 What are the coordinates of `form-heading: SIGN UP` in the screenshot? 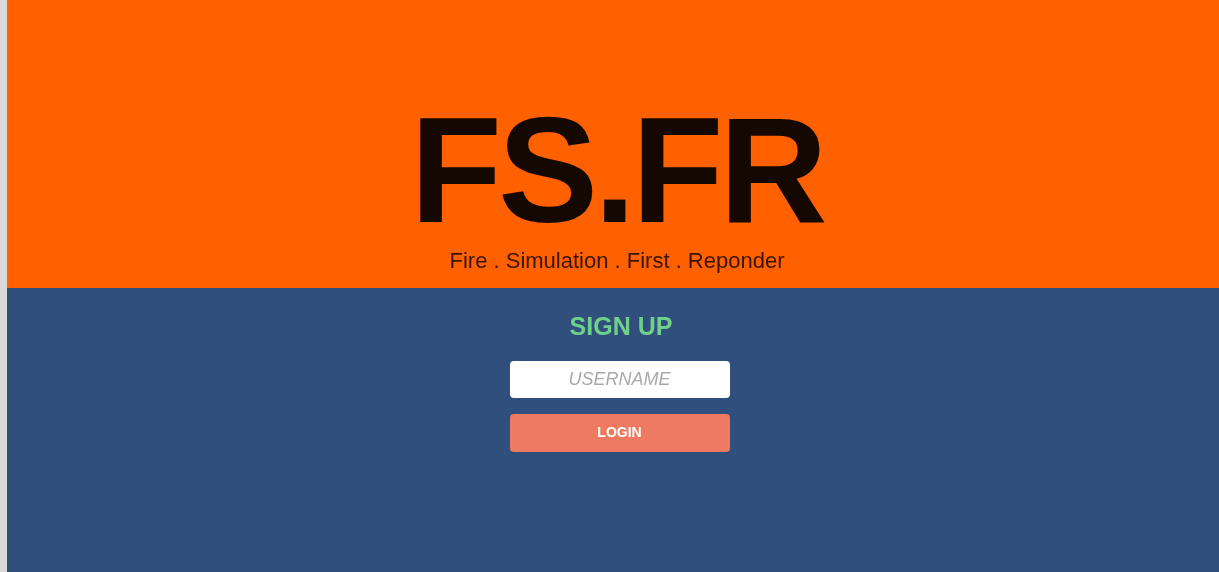 It's located at (621, 326).